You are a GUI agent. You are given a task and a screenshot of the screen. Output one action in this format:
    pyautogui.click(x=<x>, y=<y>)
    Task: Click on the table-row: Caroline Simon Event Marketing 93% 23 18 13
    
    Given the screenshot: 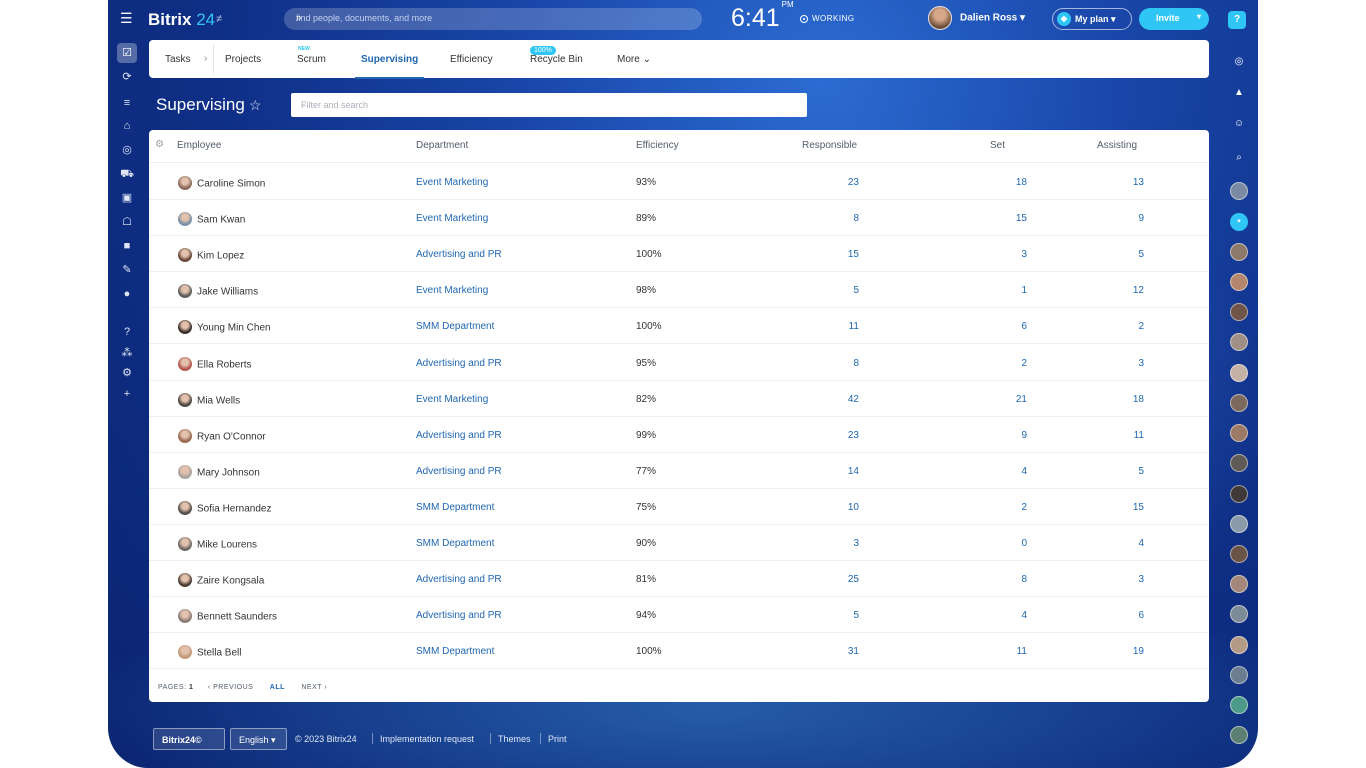 What is the action you would take?
    pyautogui.click(x=679, y=182)
    